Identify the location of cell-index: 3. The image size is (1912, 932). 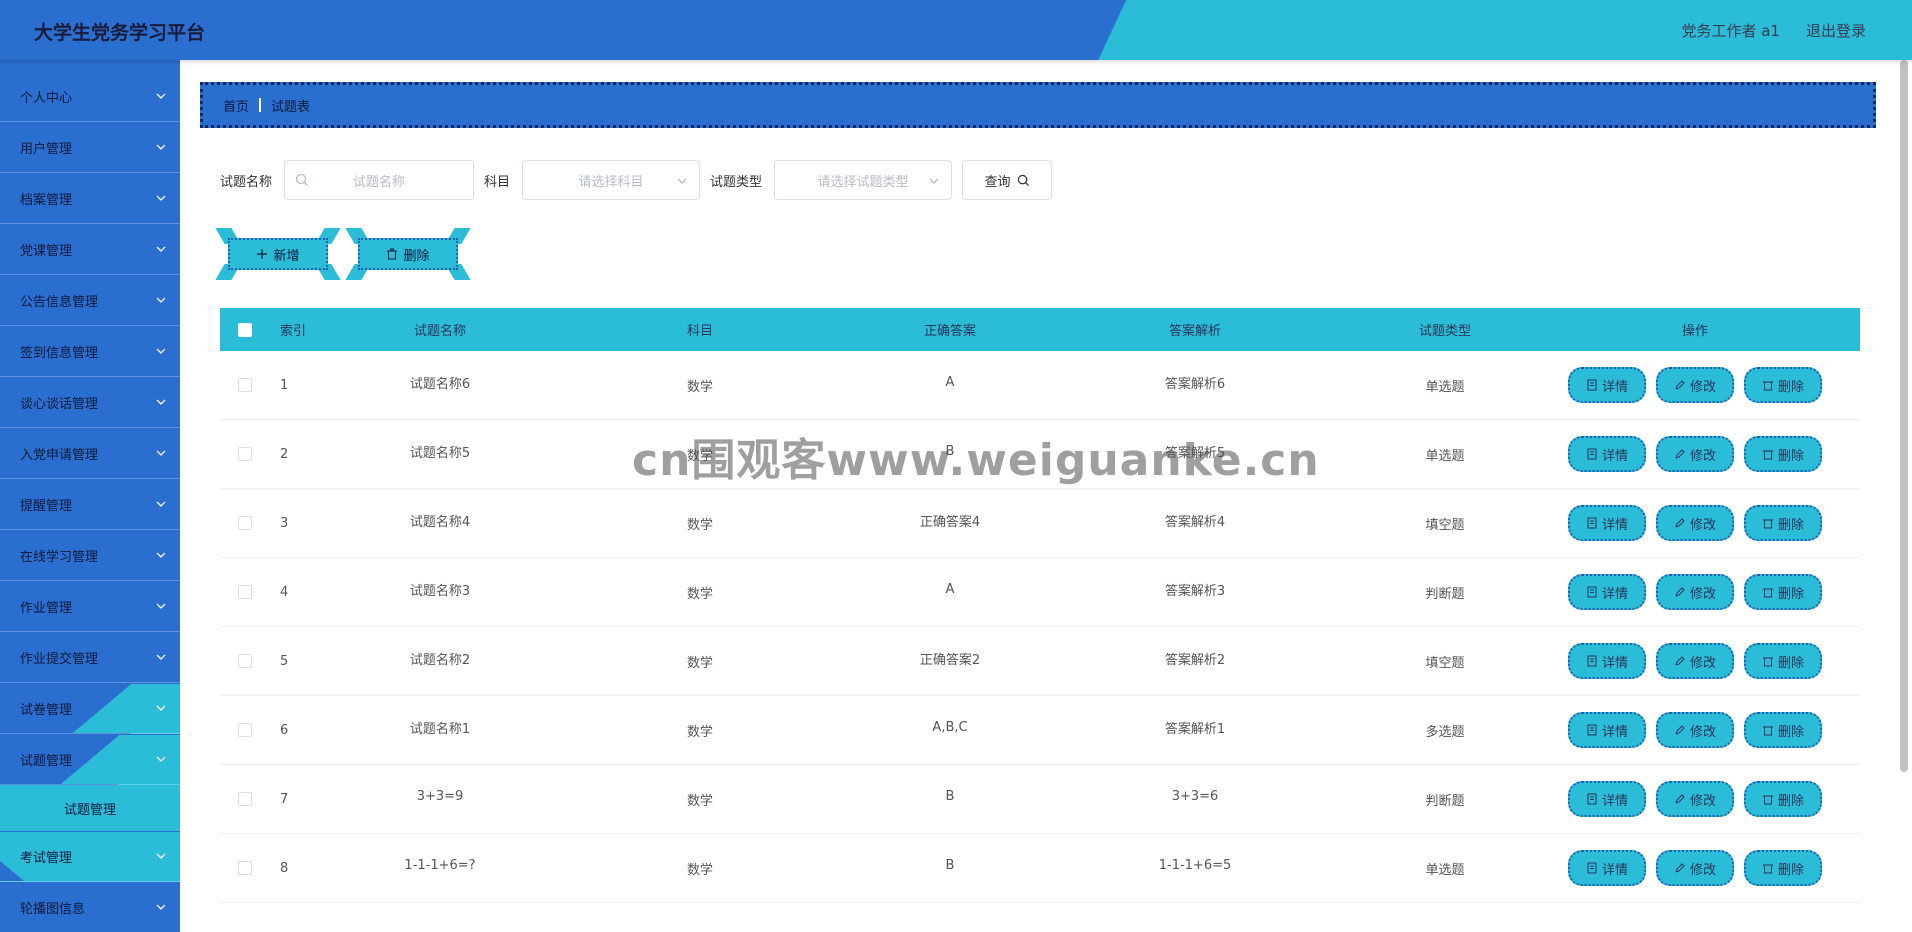
(284, 523).